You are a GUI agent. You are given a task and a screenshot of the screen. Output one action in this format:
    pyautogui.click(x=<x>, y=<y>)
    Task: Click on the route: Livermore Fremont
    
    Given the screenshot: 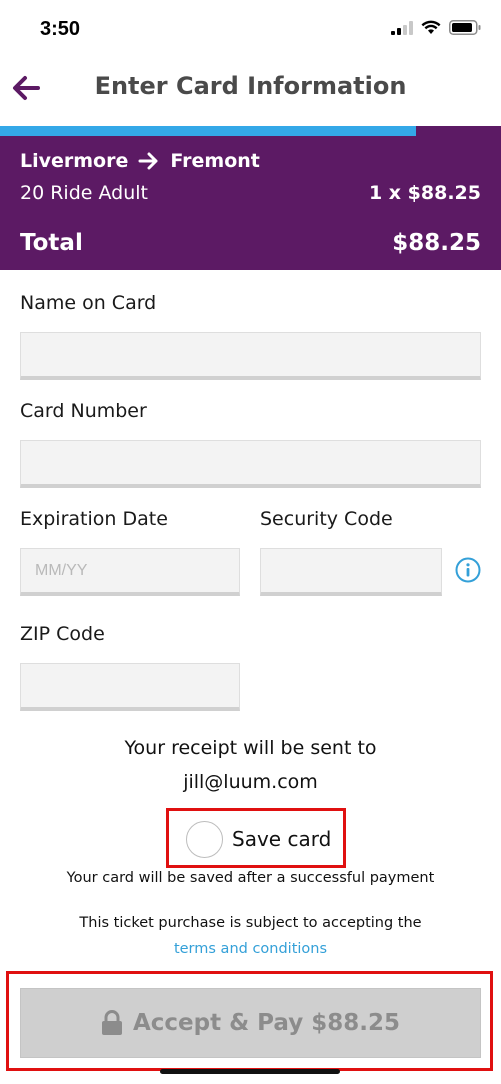 What is the action you would take?
    pyautogui.click(x=140, y=161)
    